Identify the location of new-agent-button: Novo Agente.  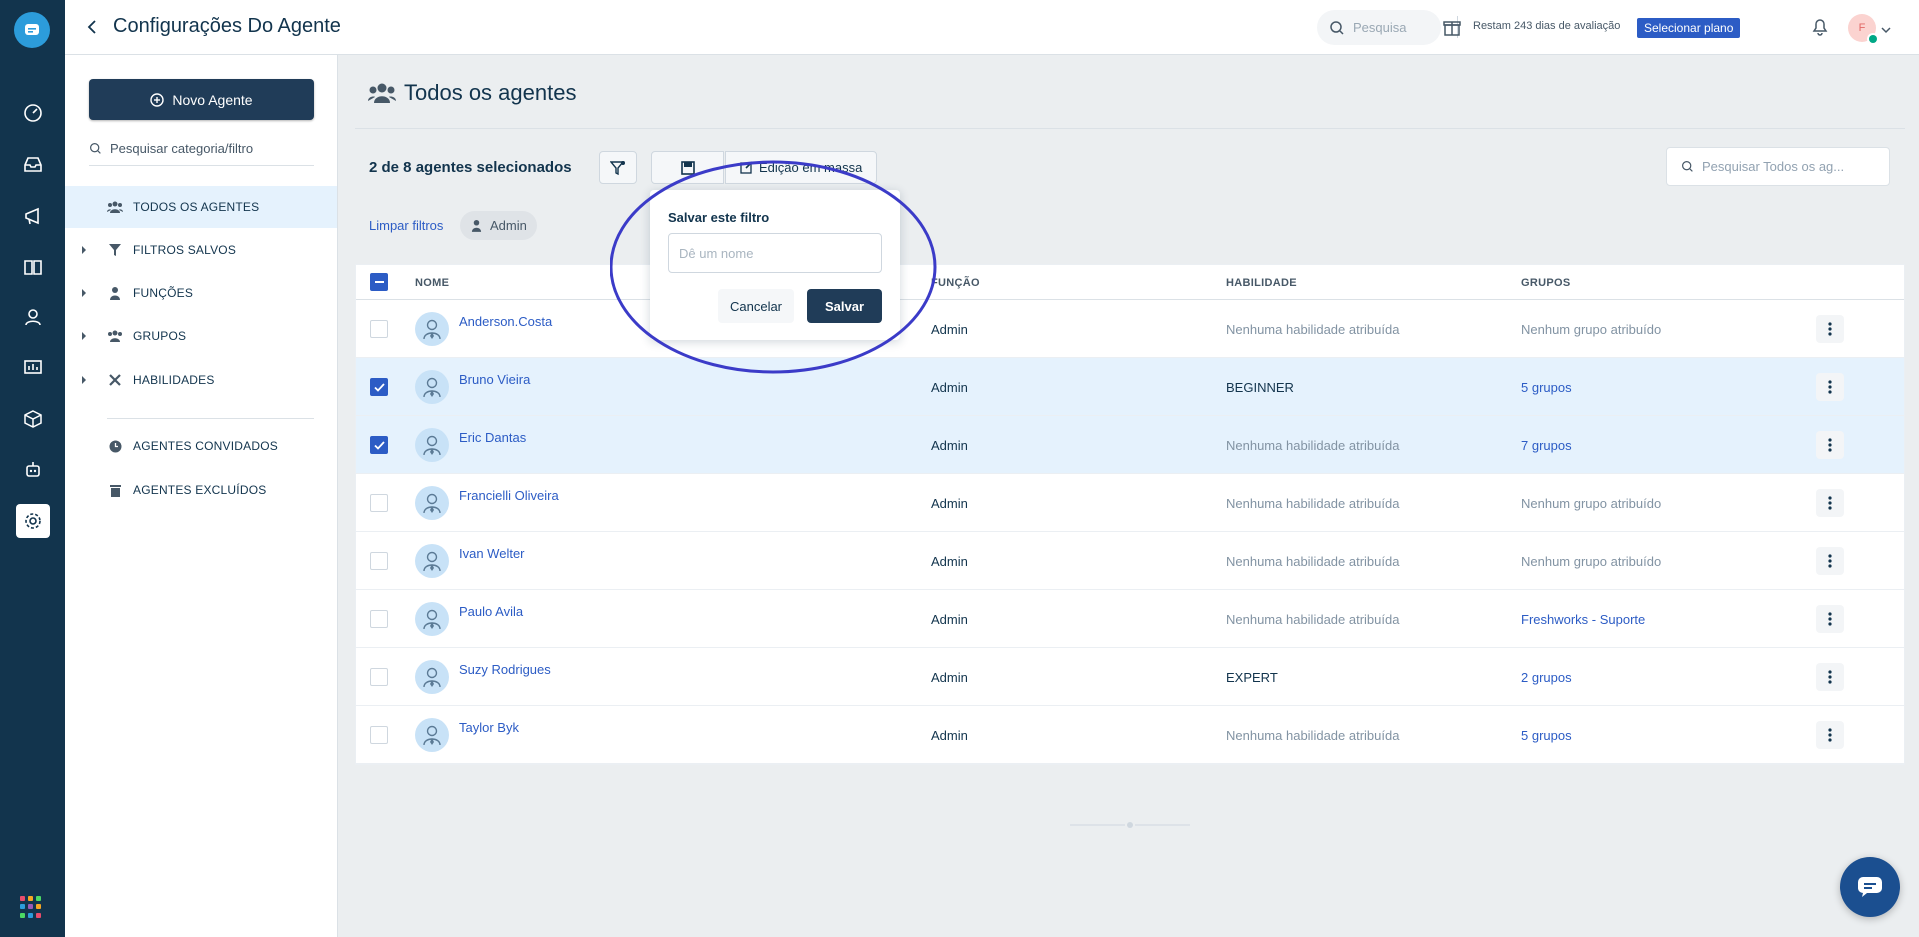
(201, 99).